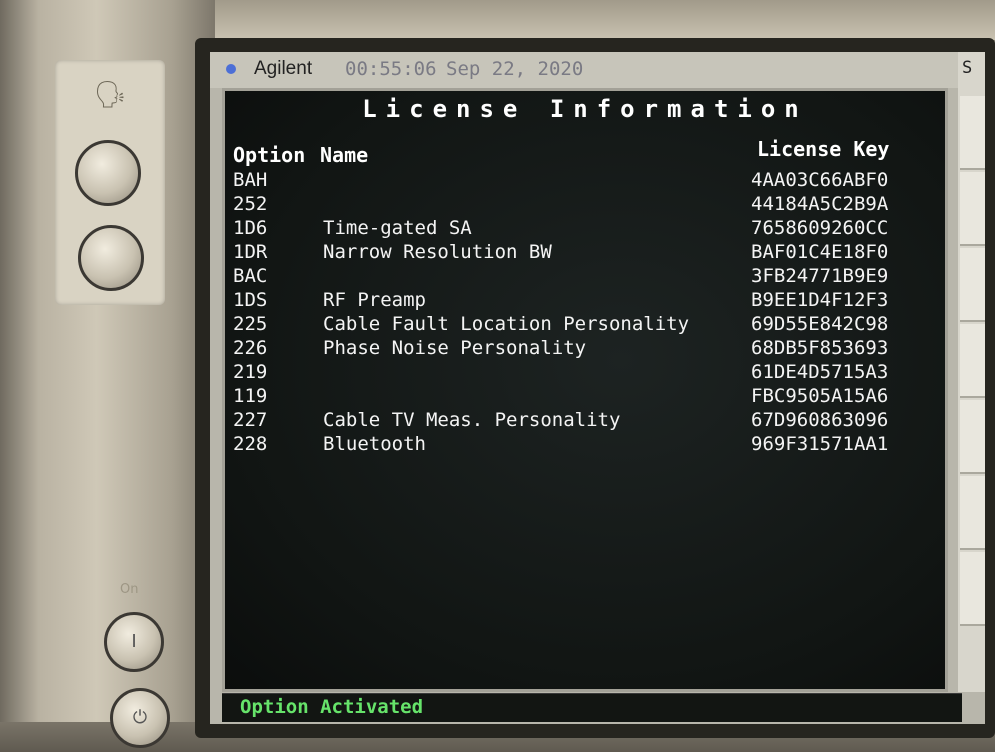 Image resolution: width=995 pixels, height=752 pixels. I want to click on option-name: Time-gated SA, so click(397, 228).